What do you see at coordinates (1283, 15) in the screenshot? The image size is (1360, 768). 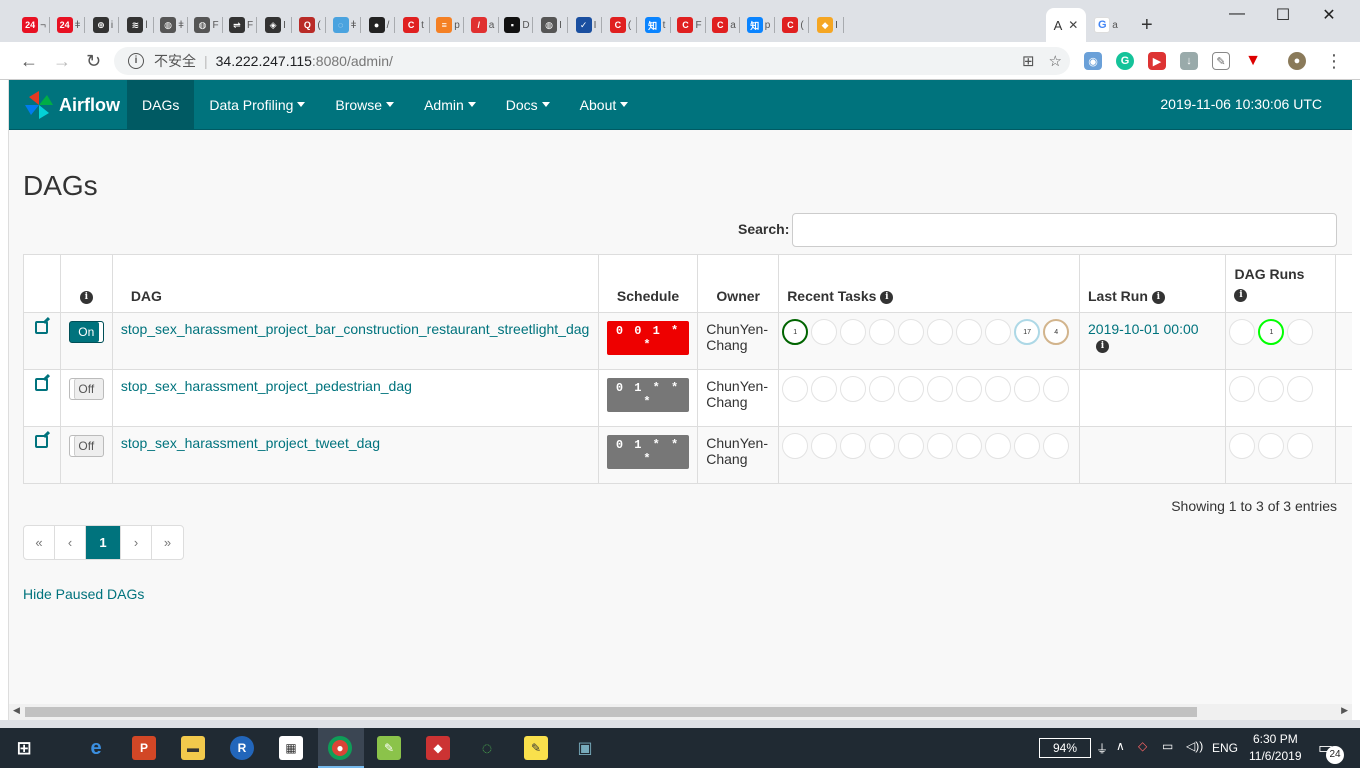 I see `maximize-button: ☐` at bounding box center [1283, 15].